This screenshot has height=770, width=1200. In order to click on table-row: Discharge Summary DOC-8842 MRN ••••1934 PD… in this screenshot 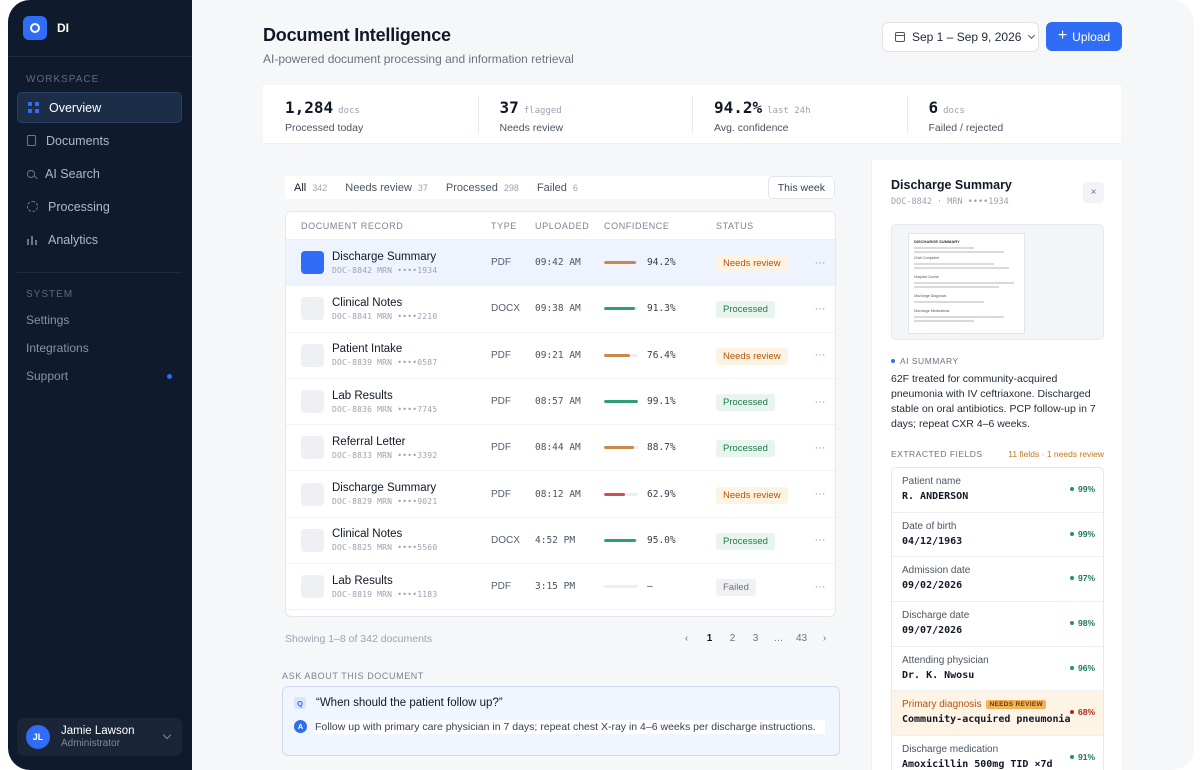, I will do `click(560, 263)`.